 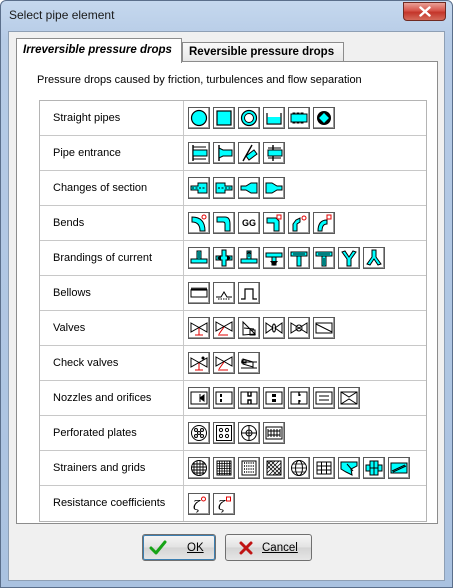 What do you see at coordinates (224, 293) in the screenshot?
I see `compensator-button` at bounding box center [224, 293].